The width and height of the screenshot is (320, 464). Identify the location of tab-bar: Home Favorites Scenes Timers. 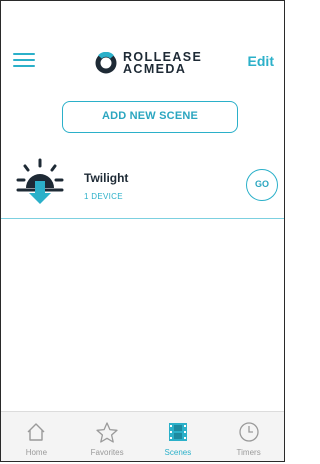
(142, 436).